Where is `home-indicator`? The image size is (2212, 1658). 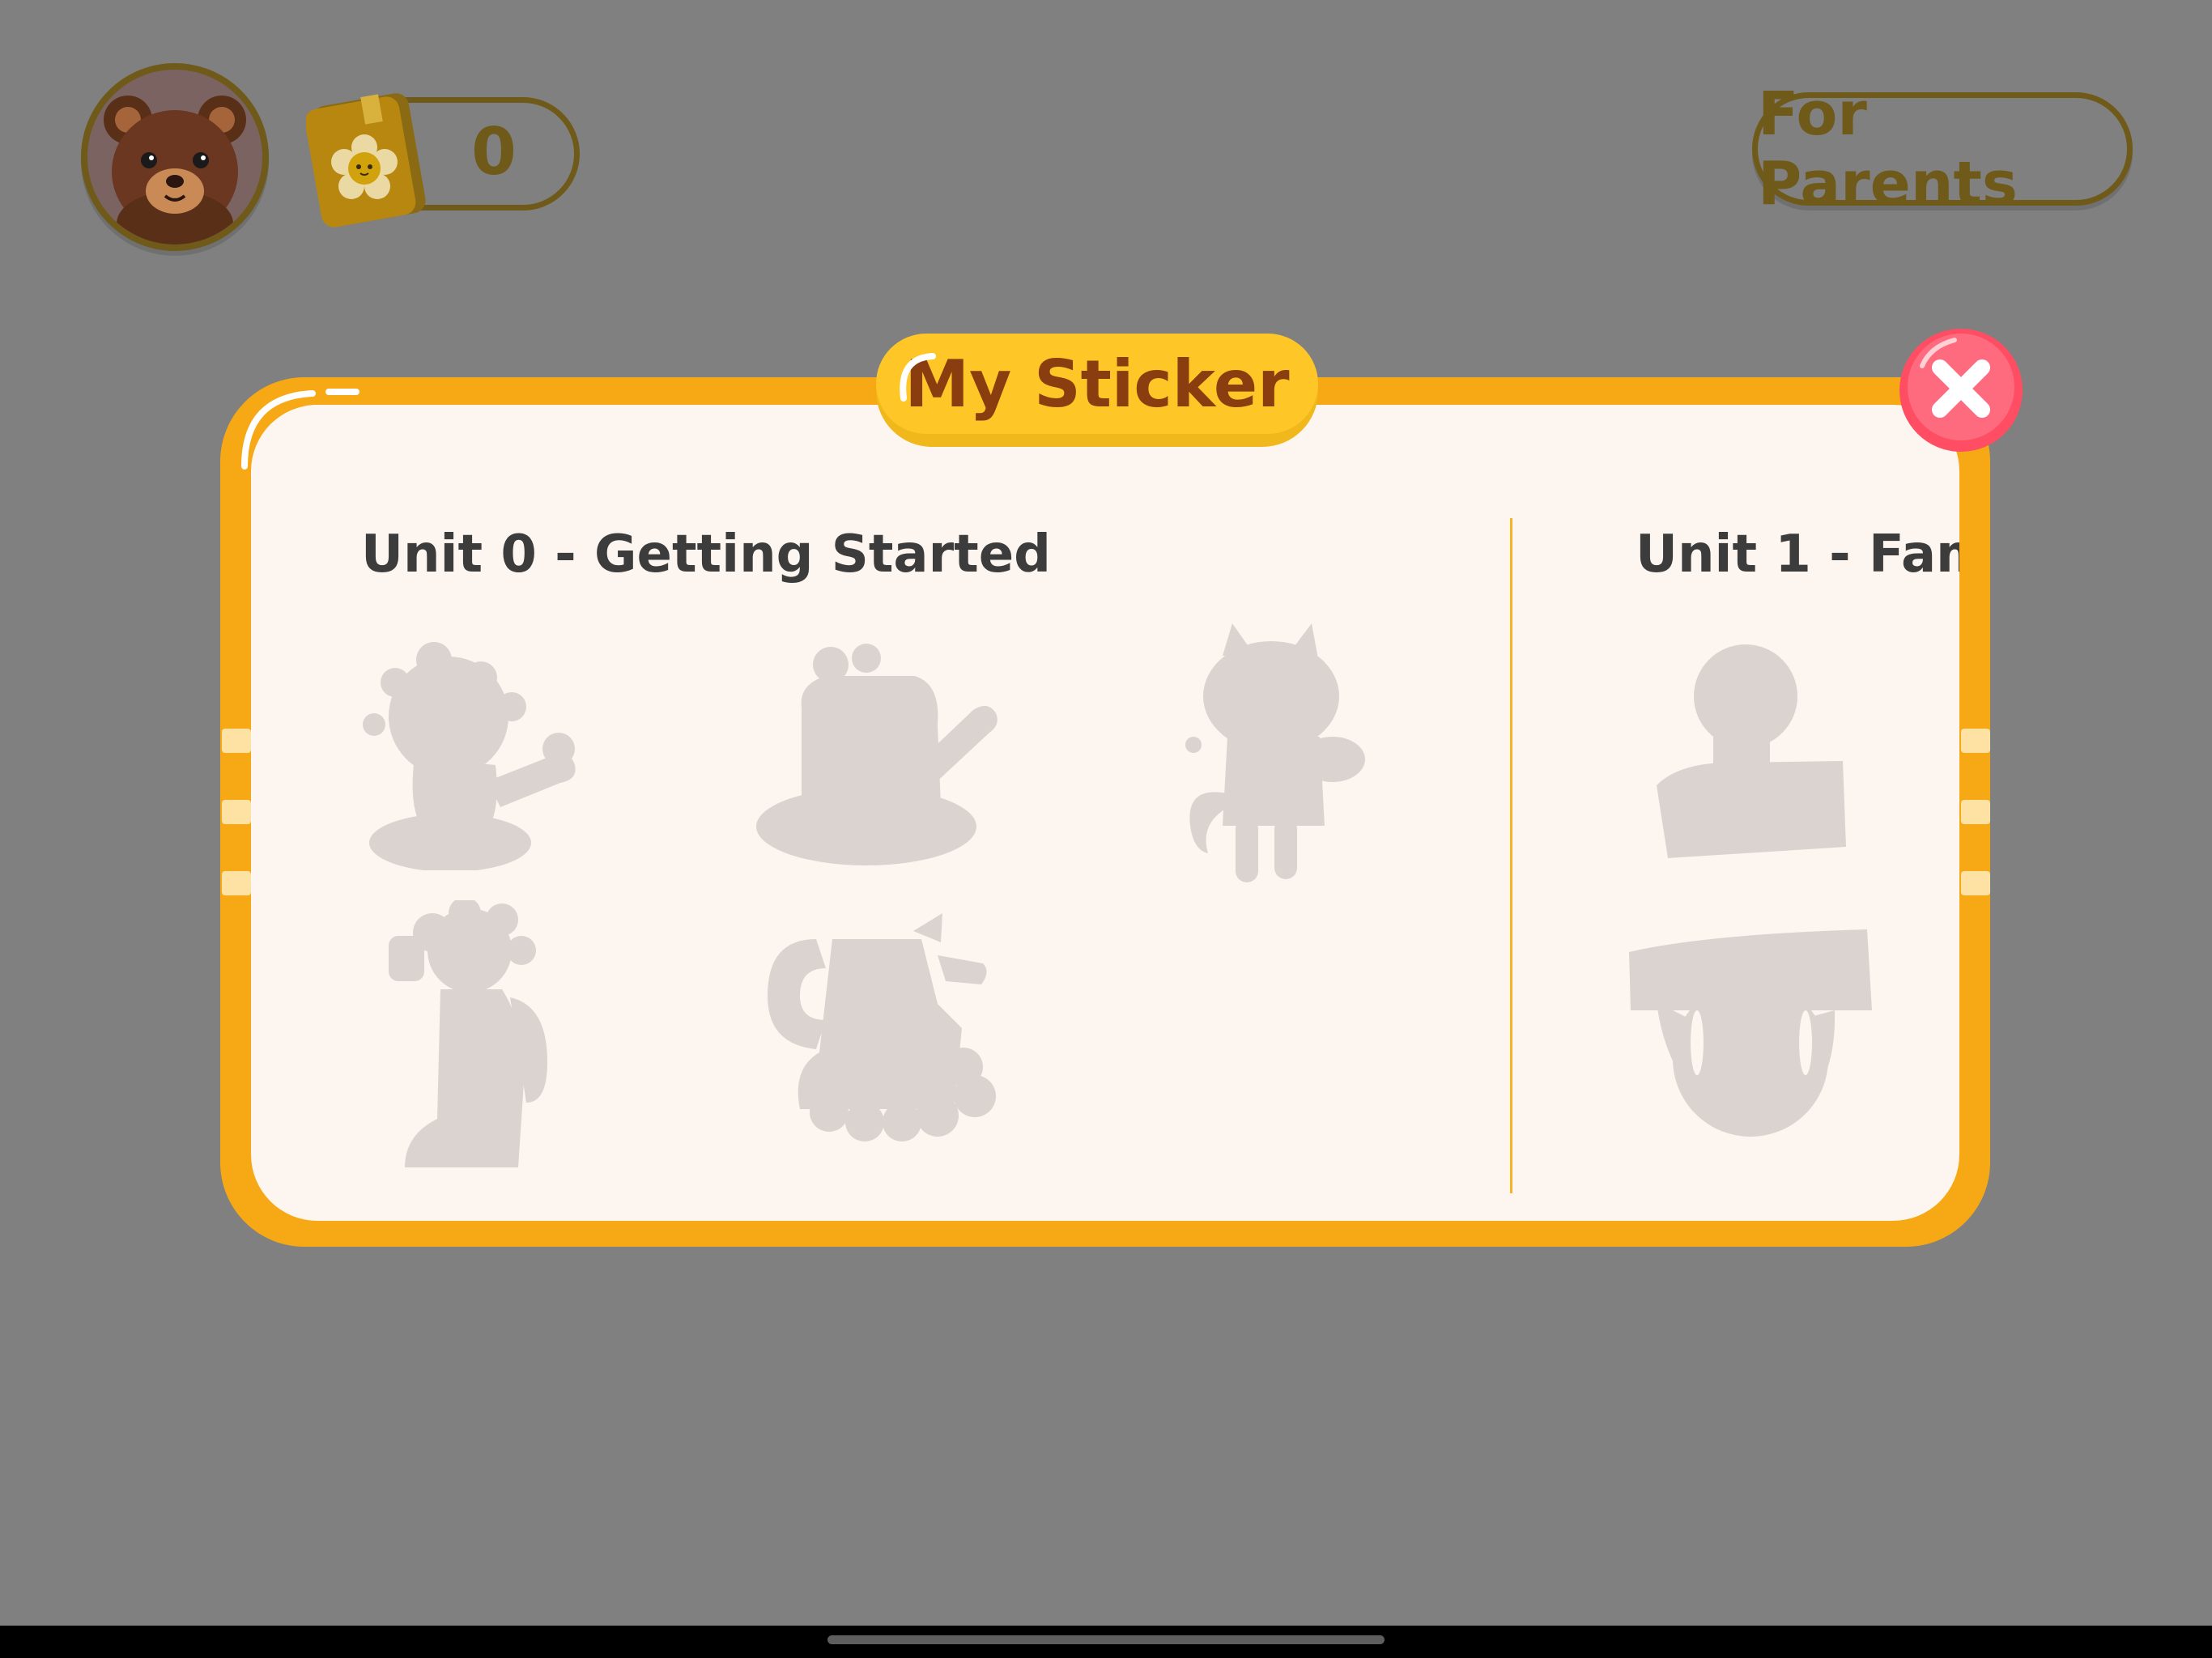 home-indicator is located at coordinates (1106, 1639).